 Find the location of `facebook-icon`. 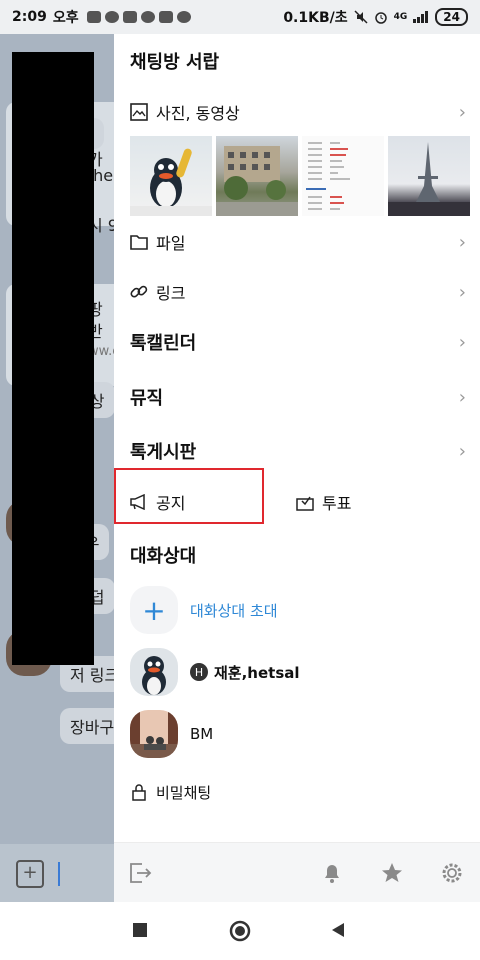

facebook-icon is located at coordinates (111, 17).